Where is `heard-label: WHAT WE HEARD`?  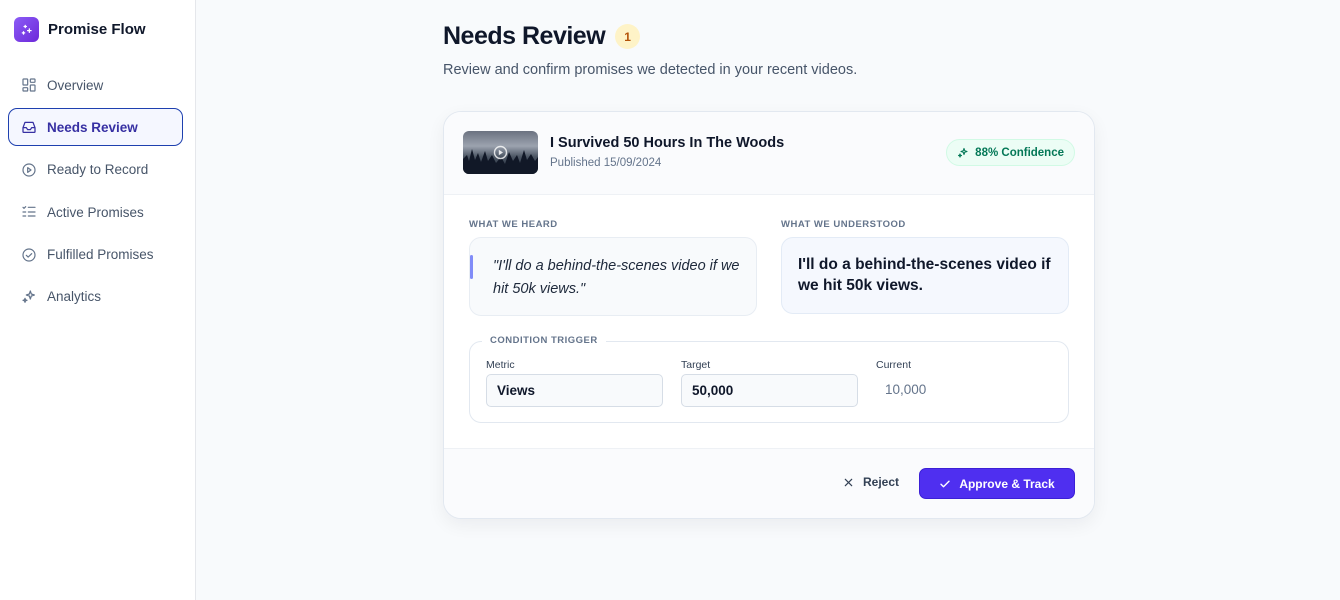 heard-label: WHAT WE HEARD is located at coordinates (513, 224).